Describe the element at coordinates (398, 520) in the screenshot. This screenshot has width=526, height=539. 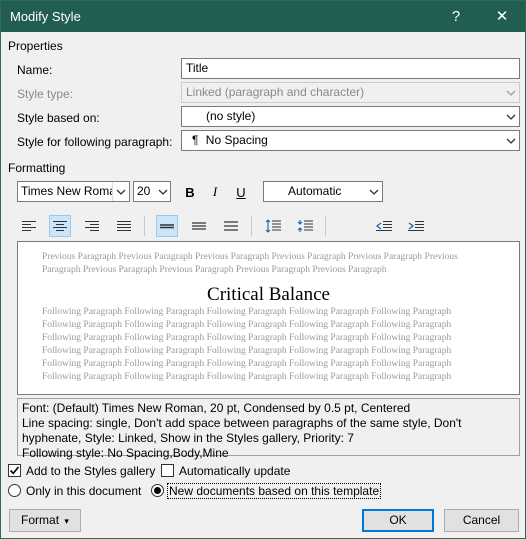
I see `ok-button: OK` at that location.